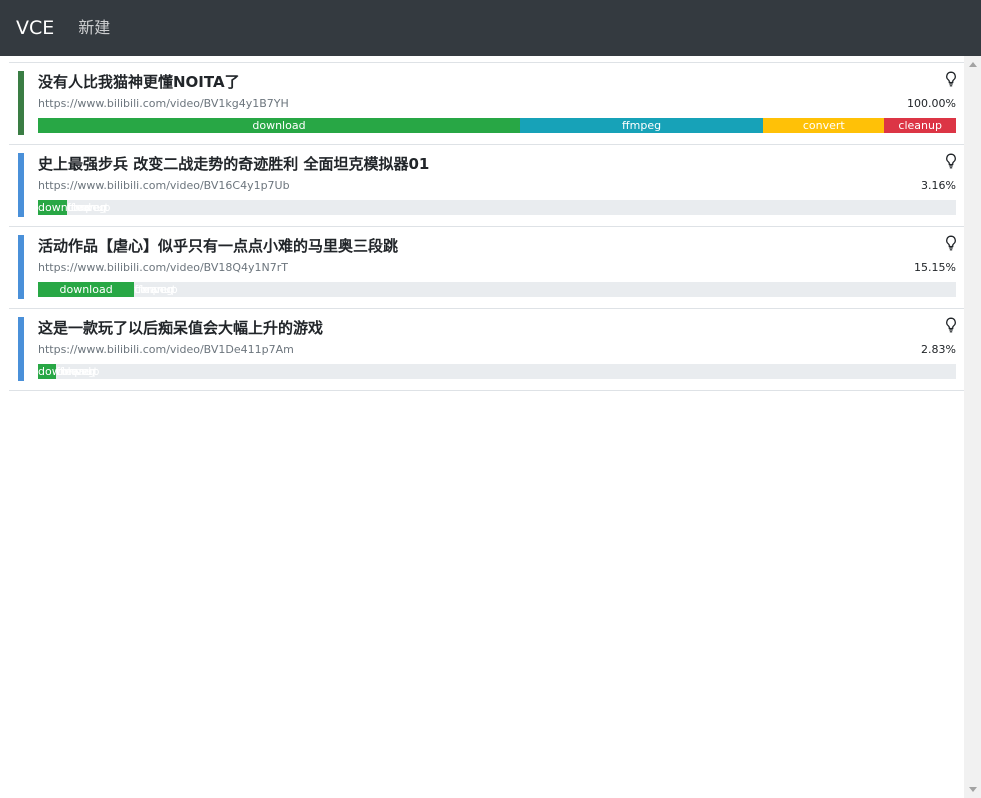 The width and height of the screenshot is (981, 798). Describe the element at coordinates (35, 28) in the screenshot. I see `brand-logo: VCE` at that location.